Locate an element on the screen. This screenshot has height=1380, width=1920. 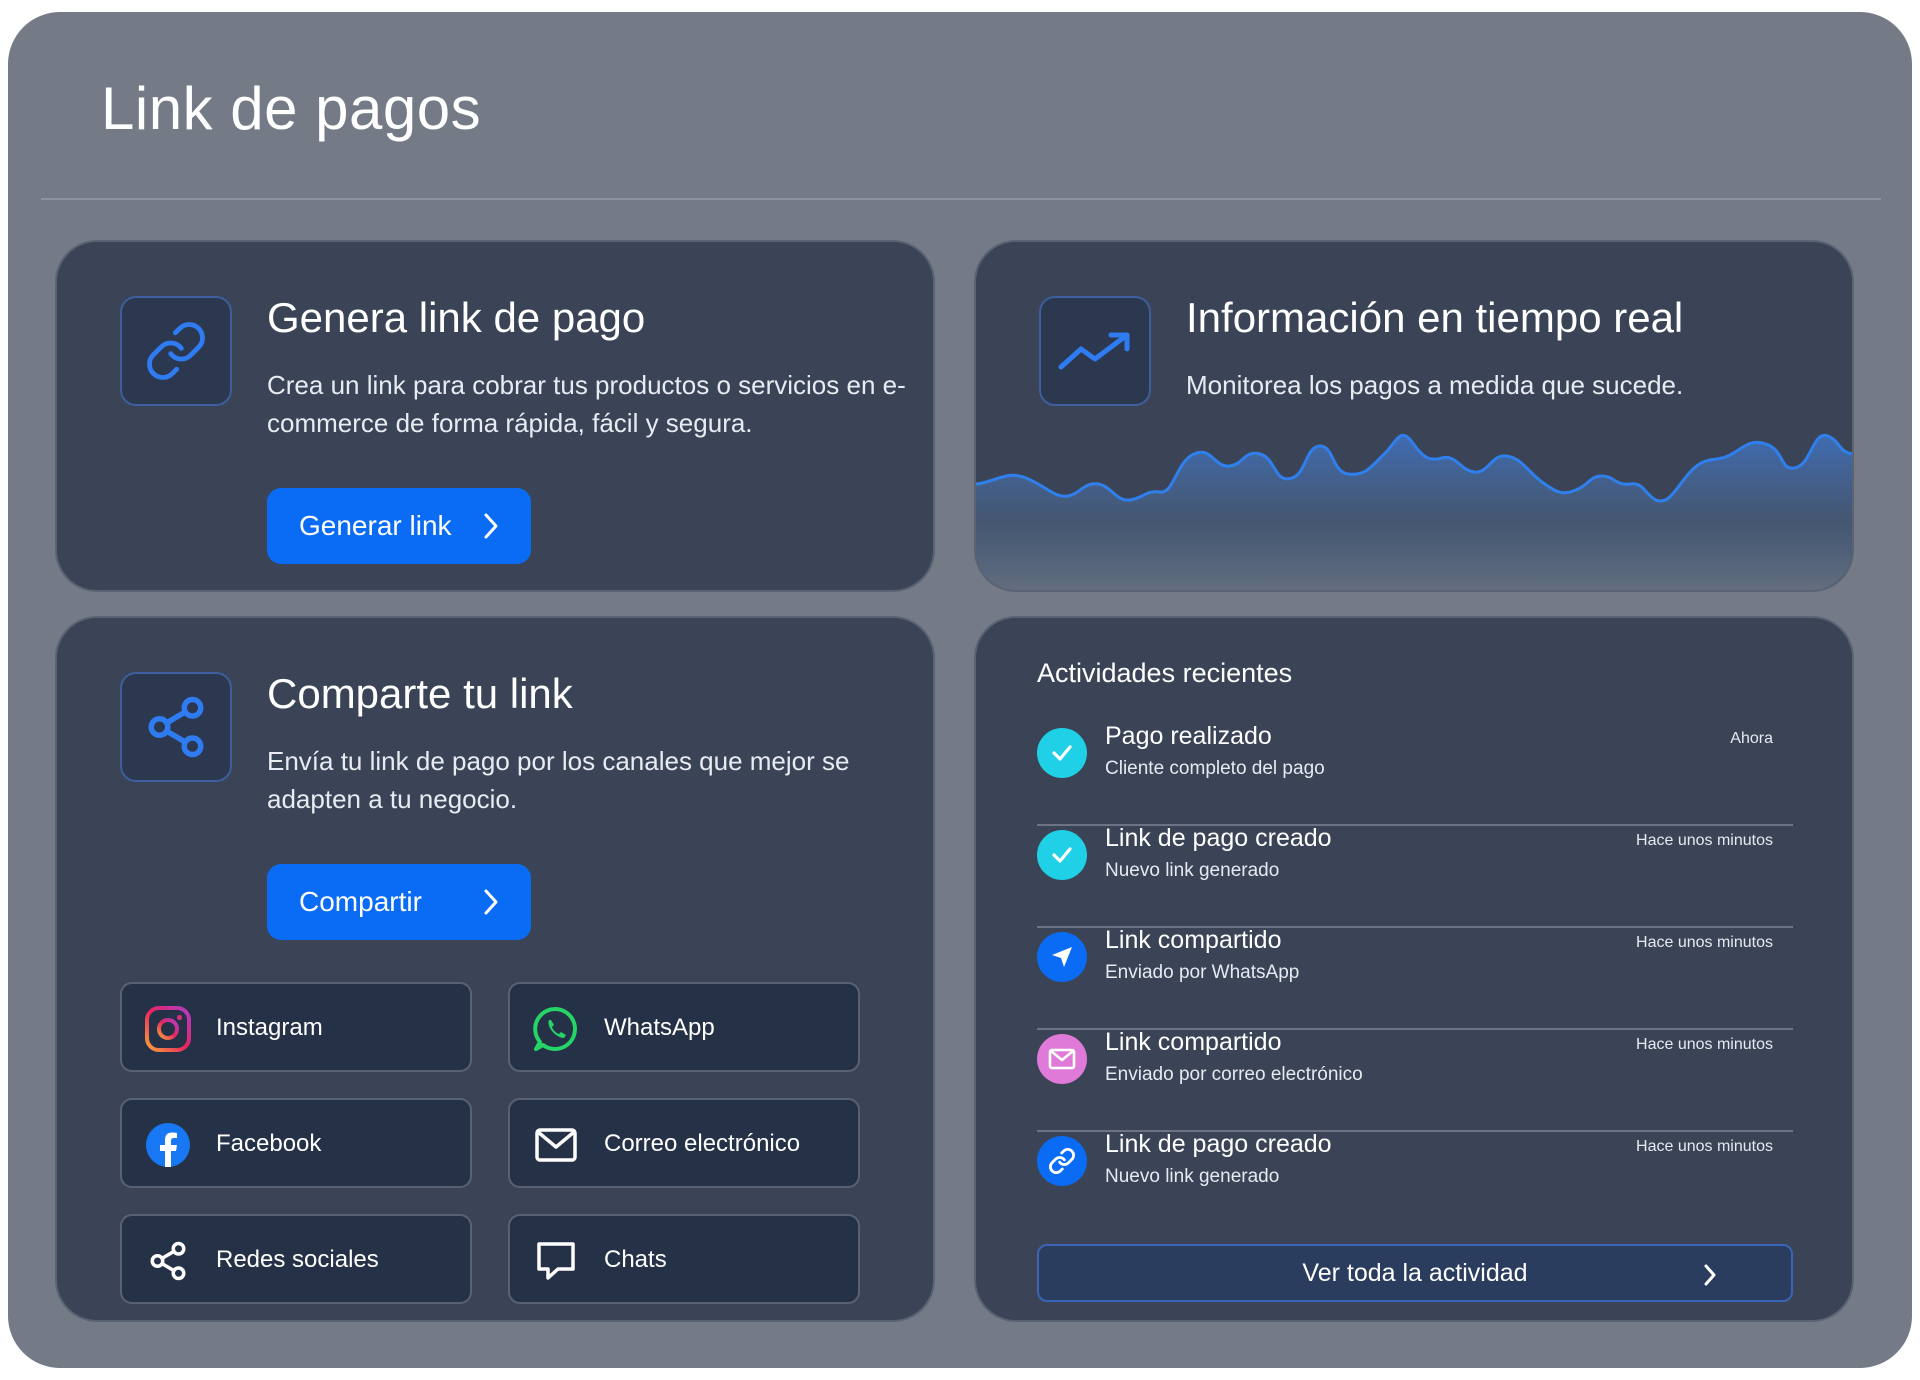
view-all-activity-button: Ver toda la actividad is located at coordinates (1415, 1273).